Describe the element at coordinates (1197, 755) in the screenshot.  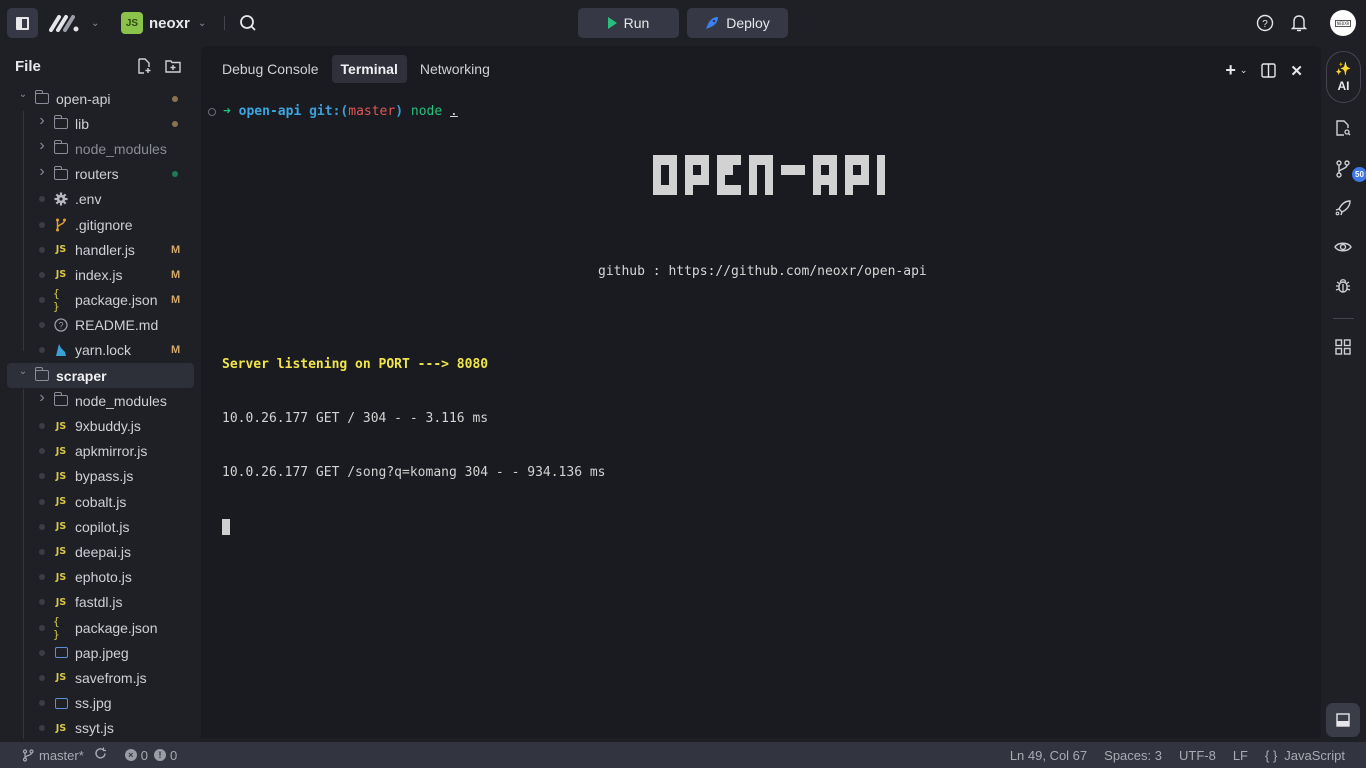
I see `encoding: UTF-8` at that location.